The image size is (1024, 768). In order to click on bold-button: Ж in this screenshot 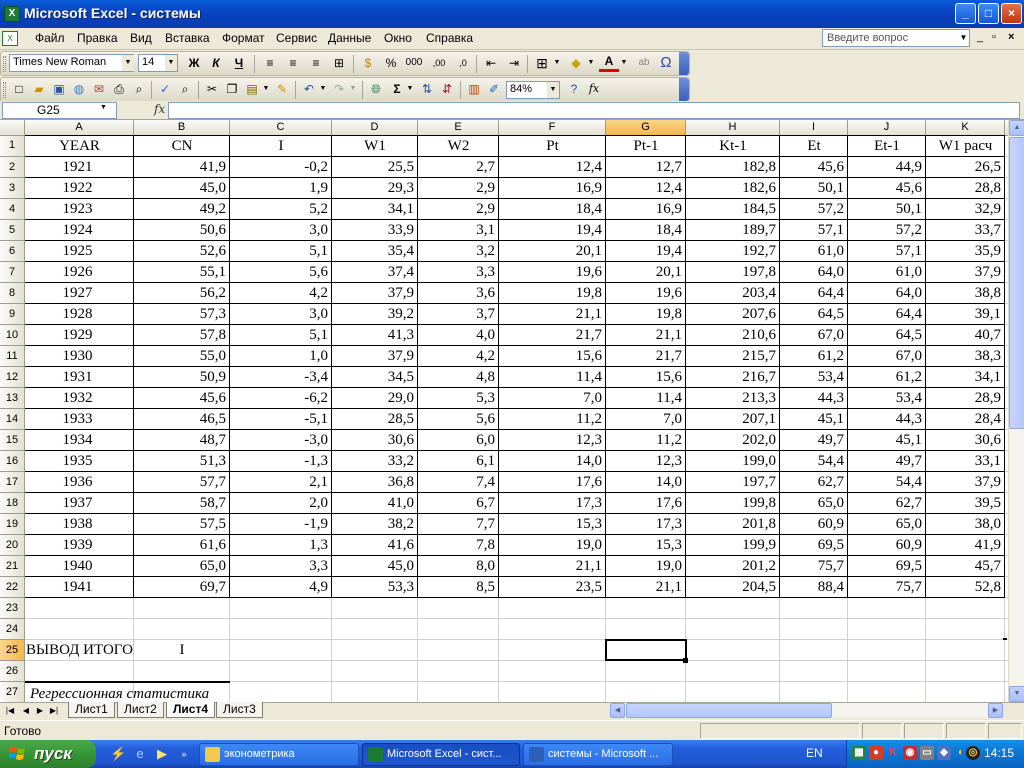, I will do `click(194, 63)`.